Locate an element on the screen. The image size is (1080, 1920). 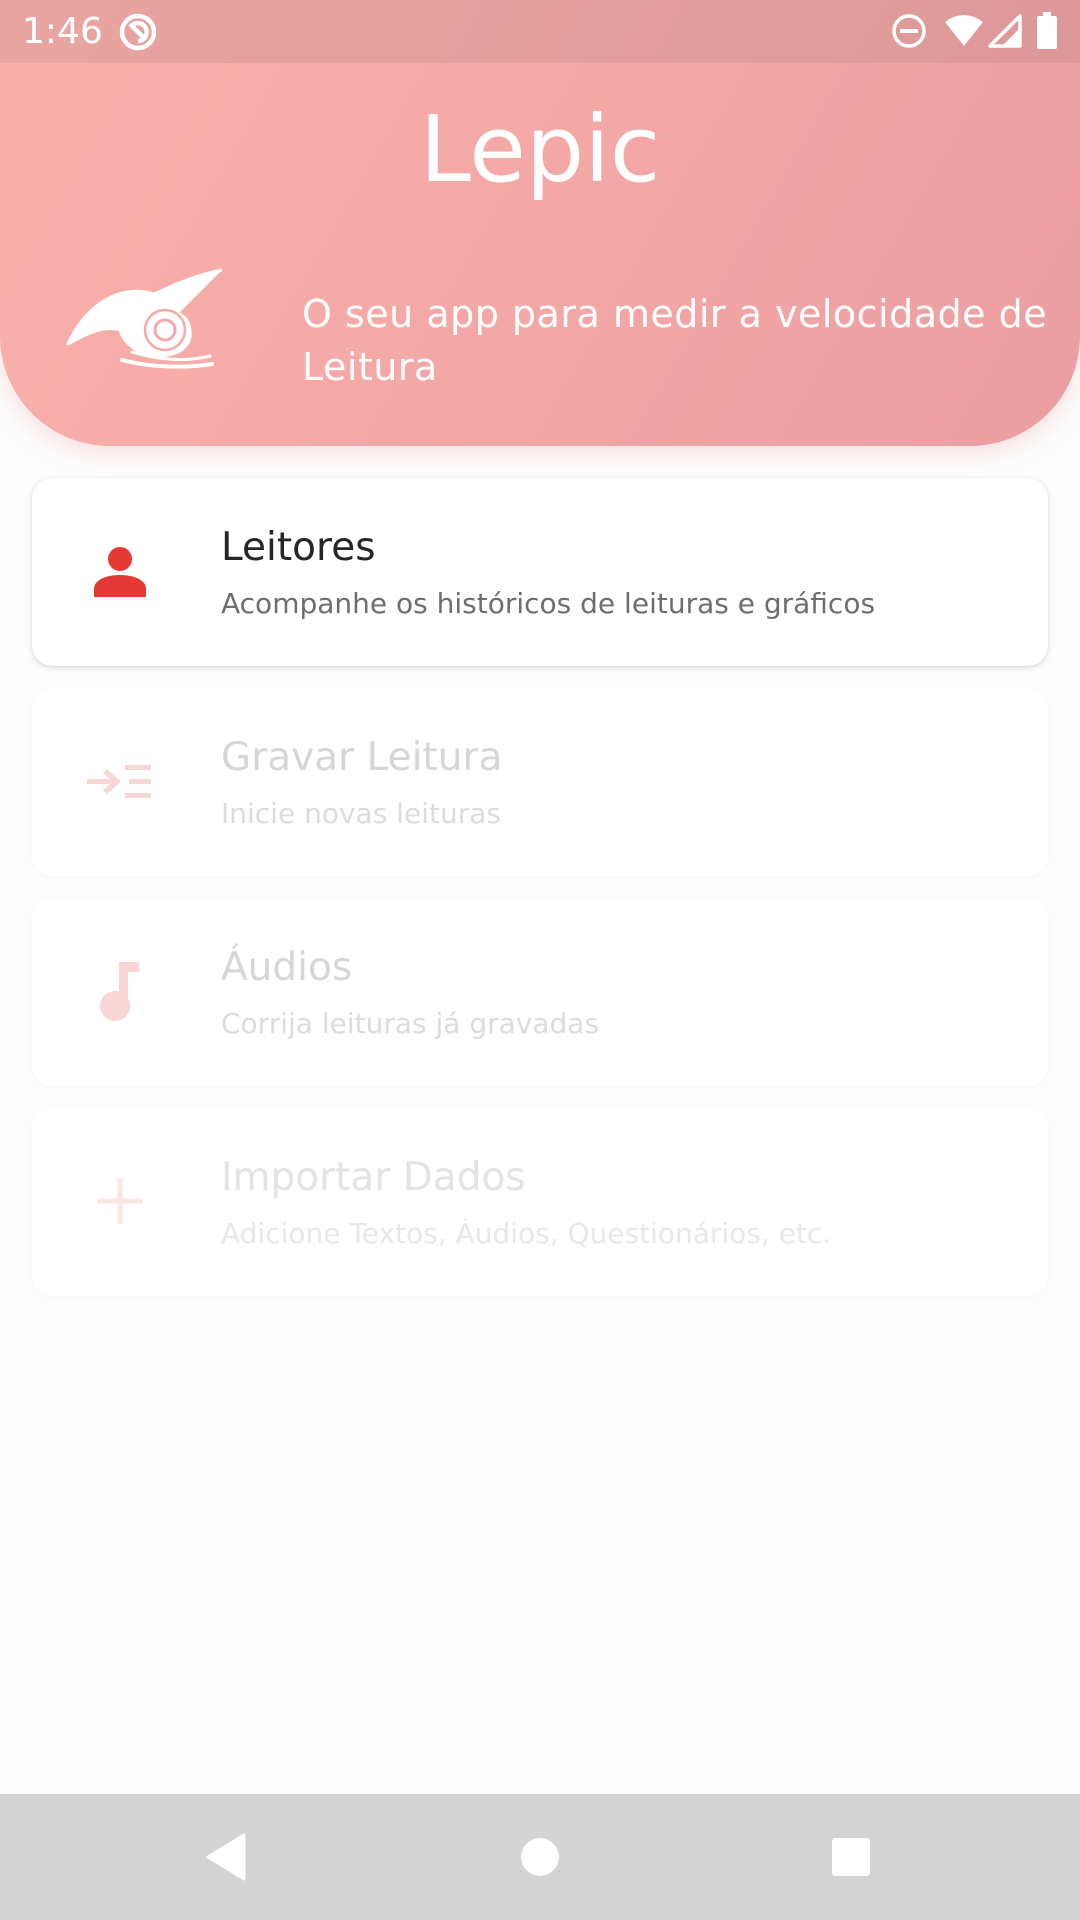
menu-card-title: Leitores is located at coordinates (298, 547).